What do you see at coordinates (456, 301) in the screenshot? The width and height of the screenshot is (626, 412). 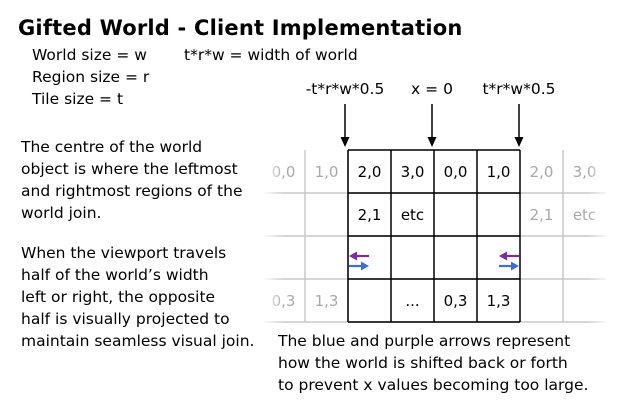 I see `grid-cell-label: 0,3` at bounding box center [456, 301].